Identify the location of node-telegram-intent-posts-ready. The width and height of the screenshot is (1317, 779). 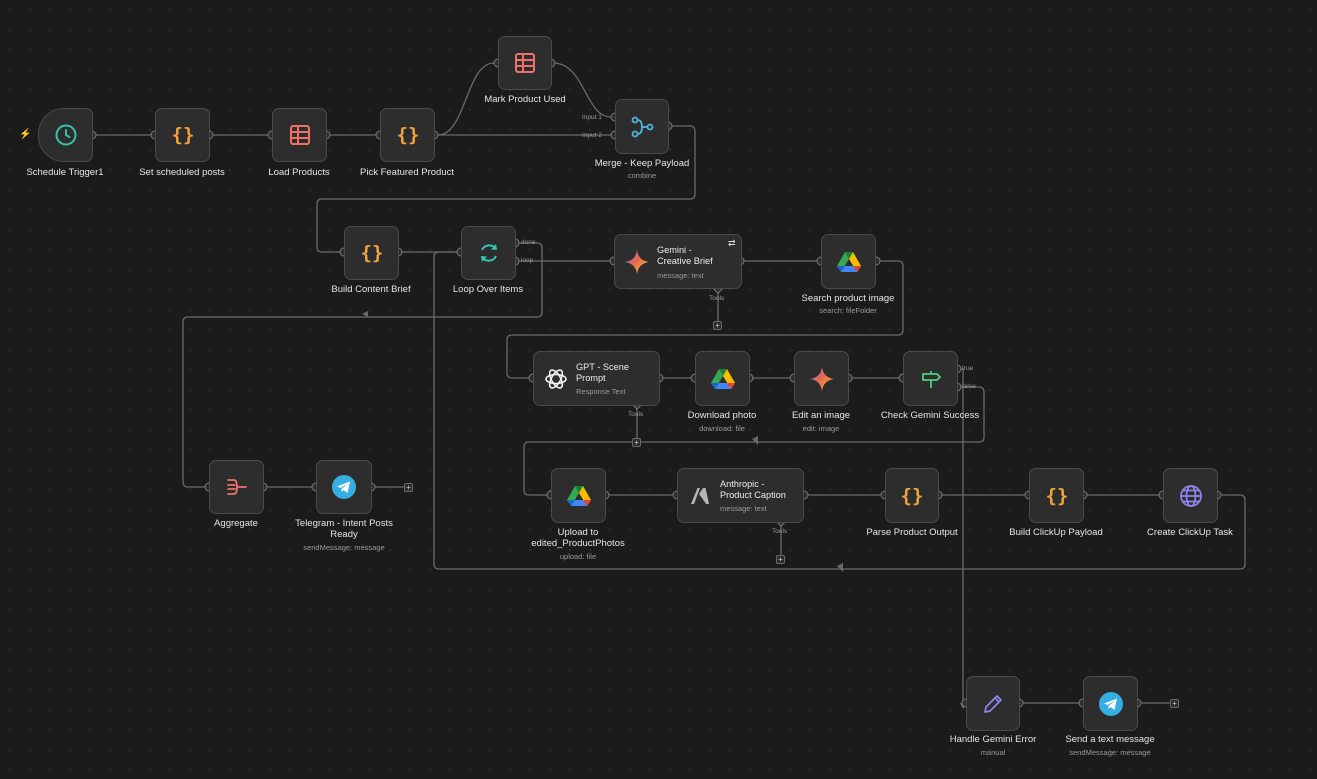
(344, 487).